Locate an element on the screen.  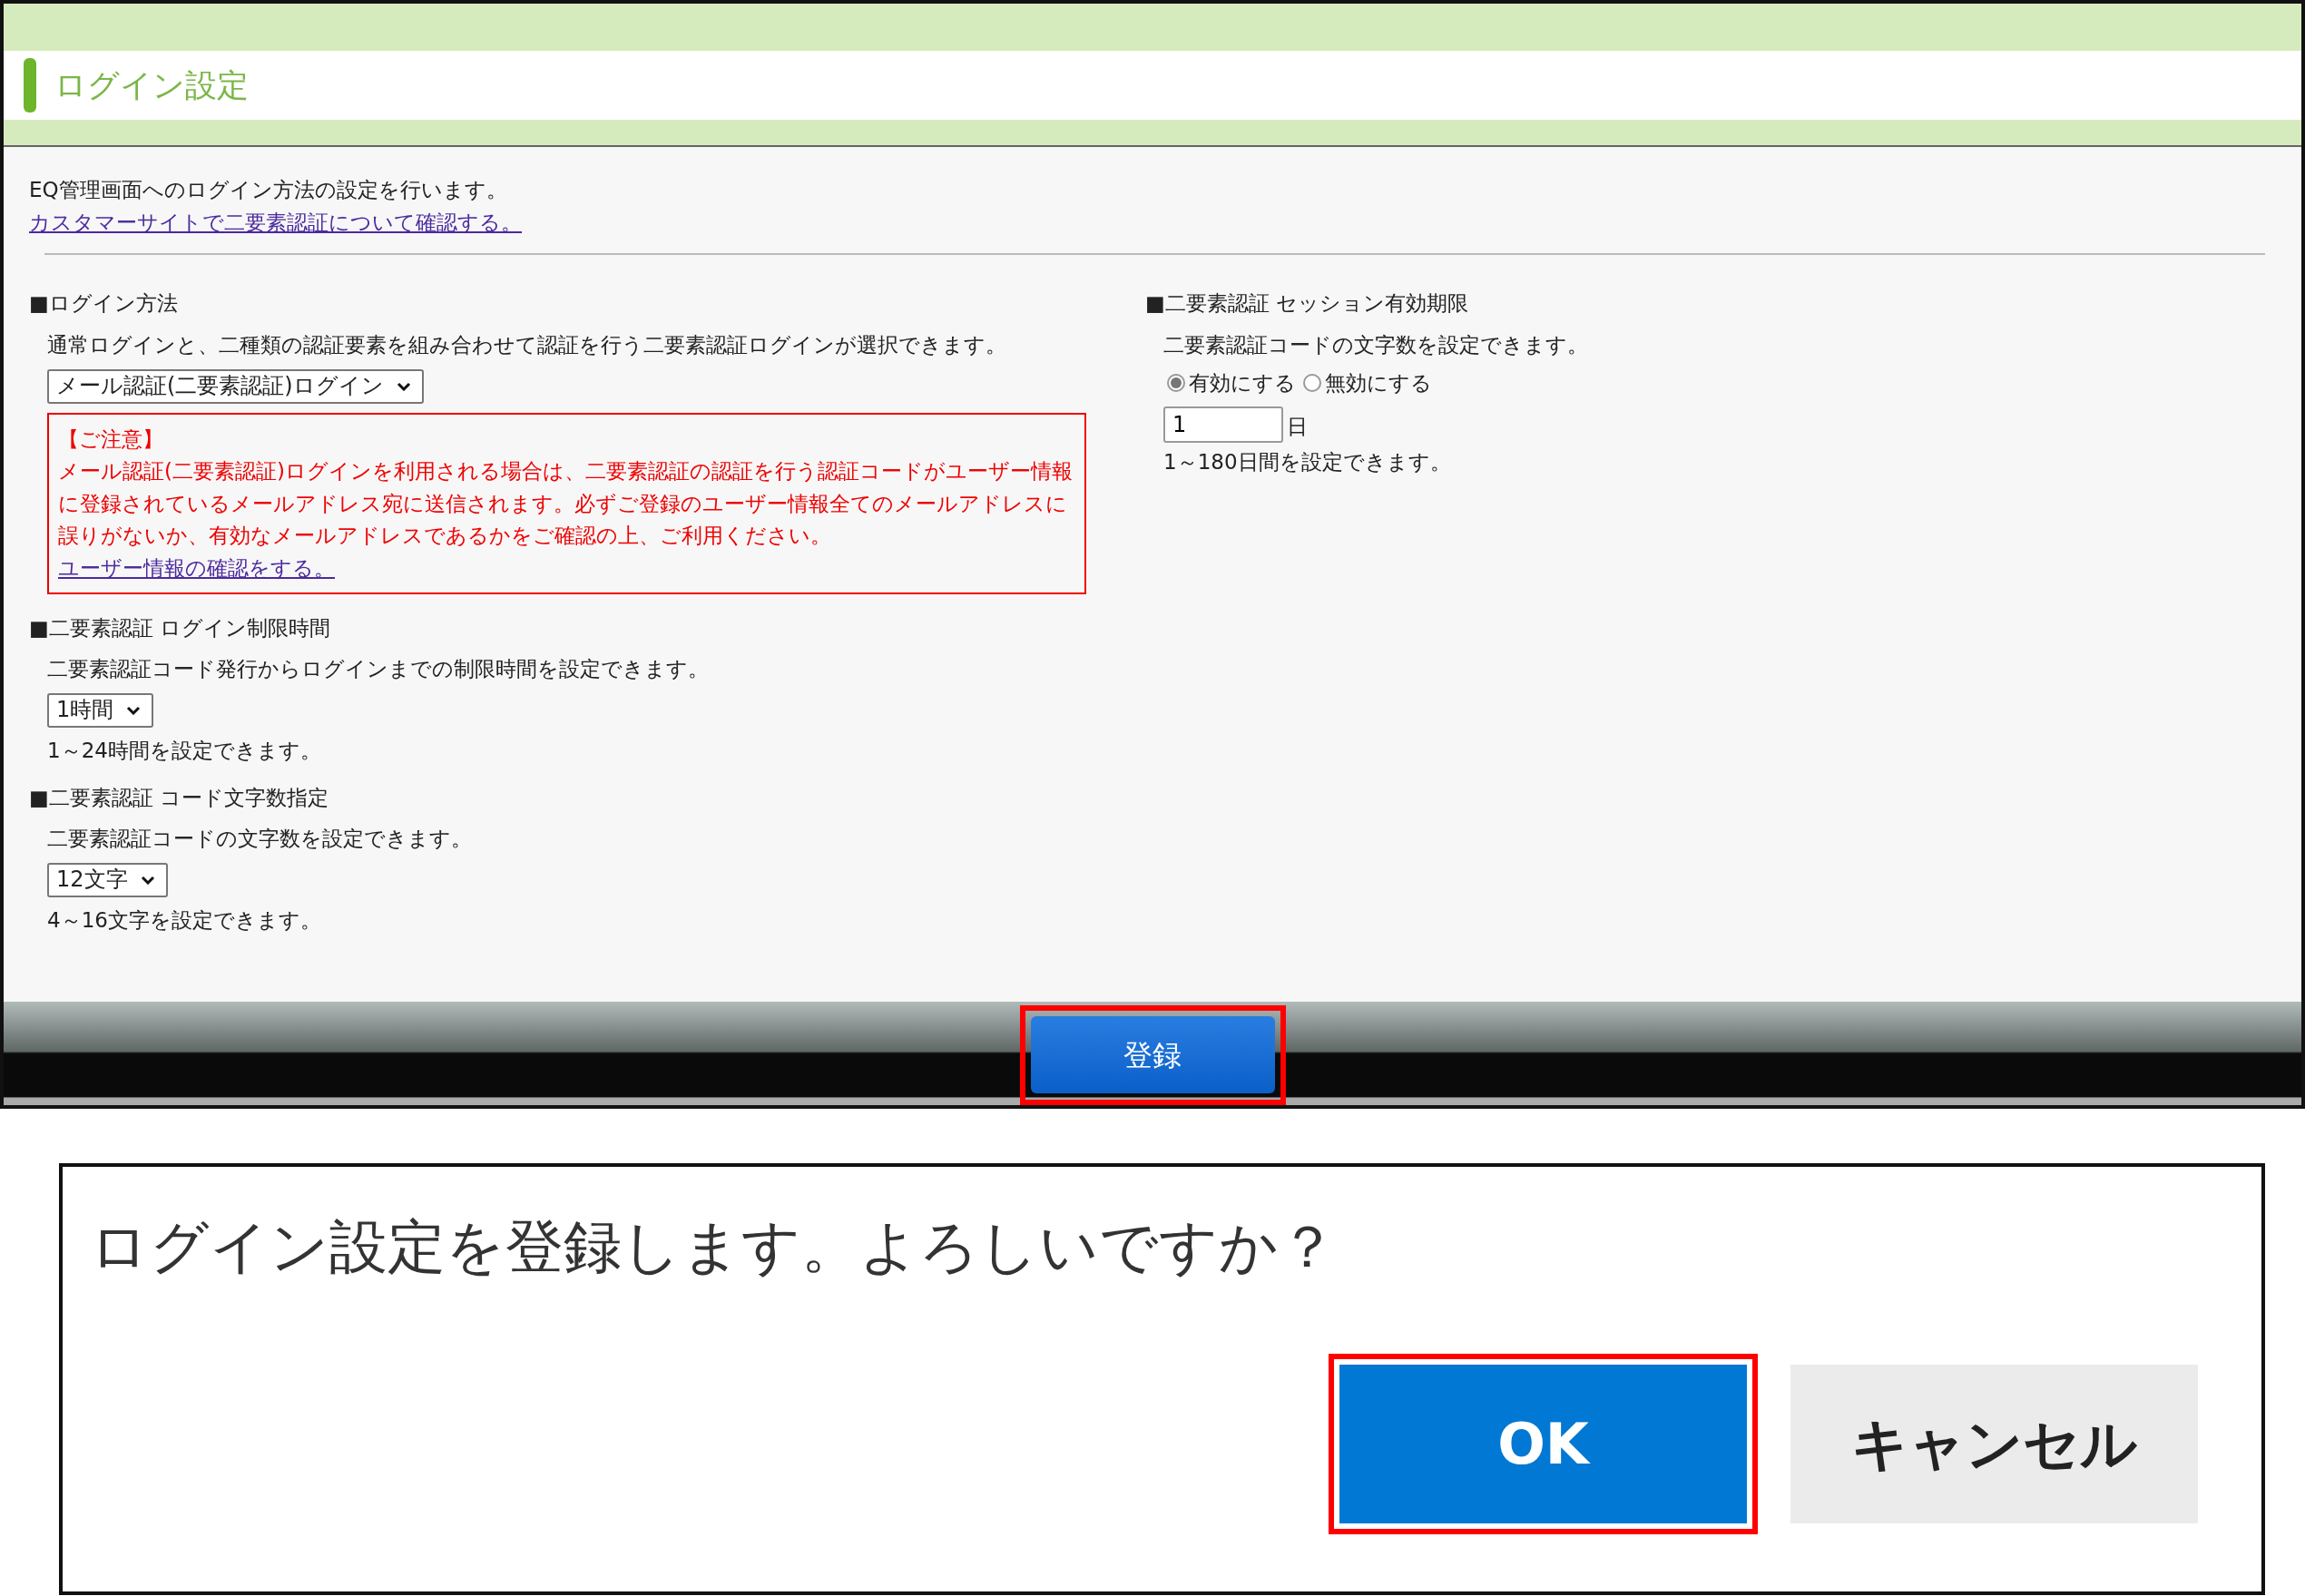
radio-label: 無効にする is located at coordinates (1378, 383).